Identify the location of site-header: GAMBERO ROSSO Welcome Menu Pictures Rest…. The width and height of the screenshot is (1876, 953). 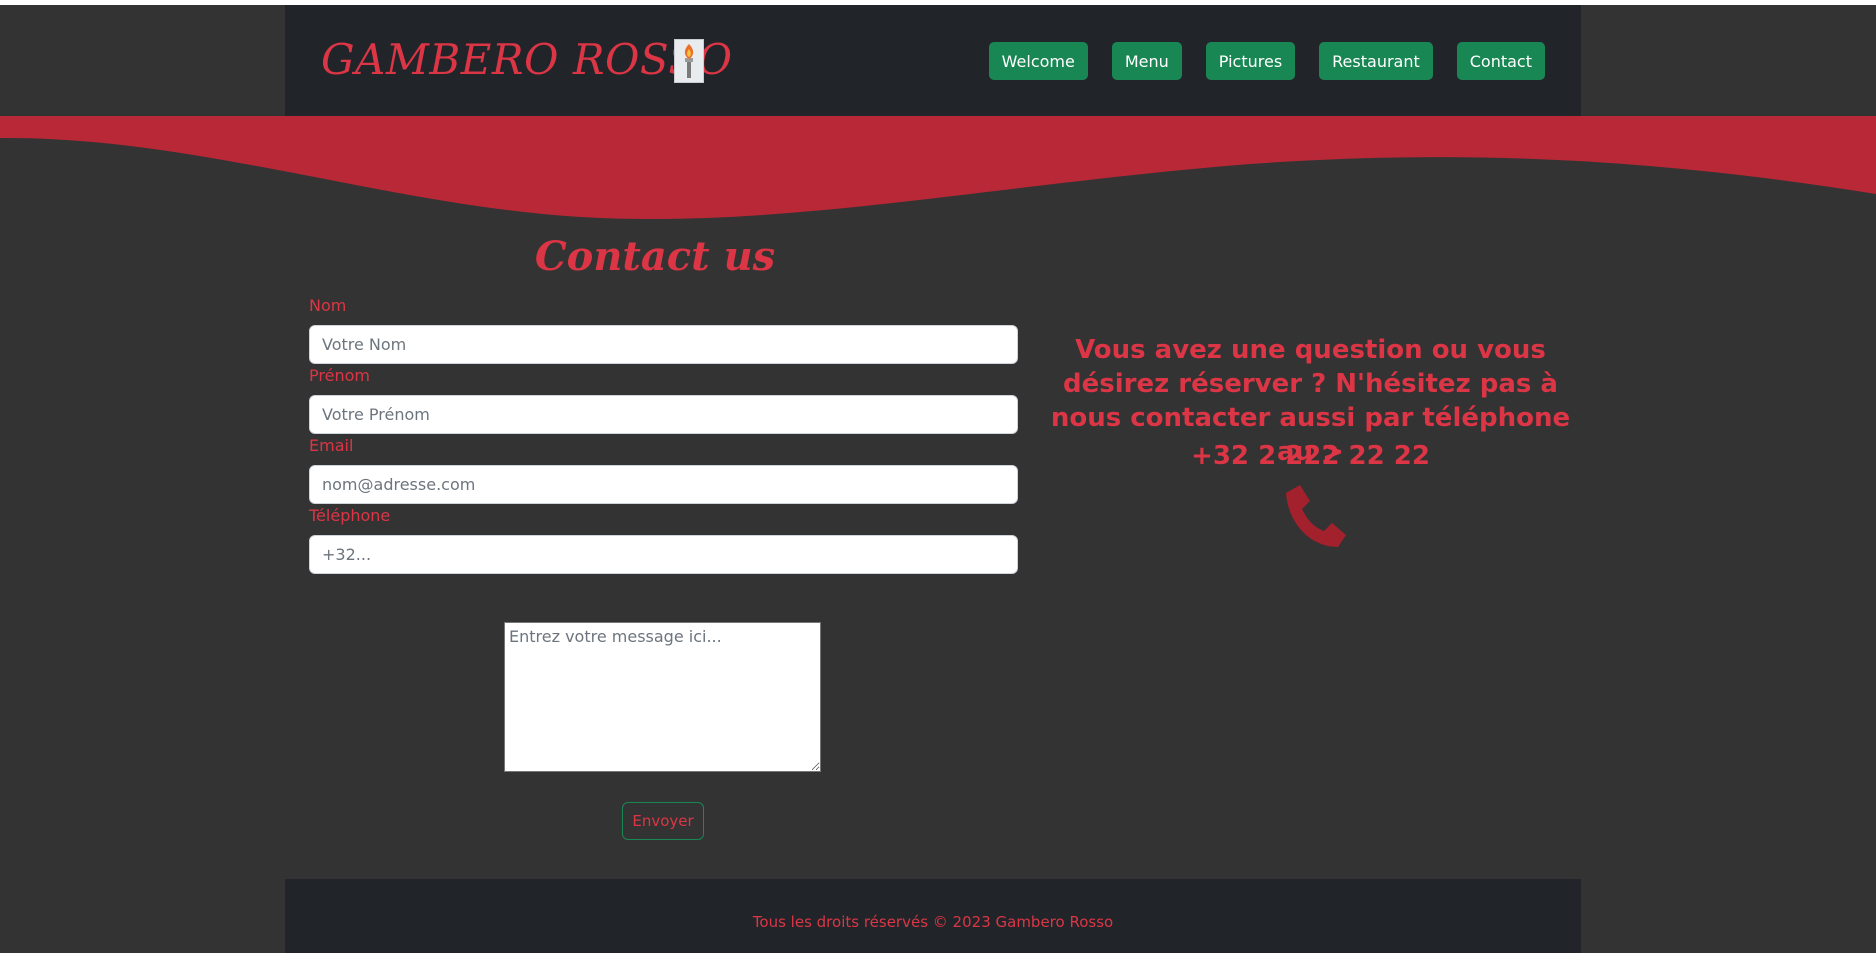
(933, 61).